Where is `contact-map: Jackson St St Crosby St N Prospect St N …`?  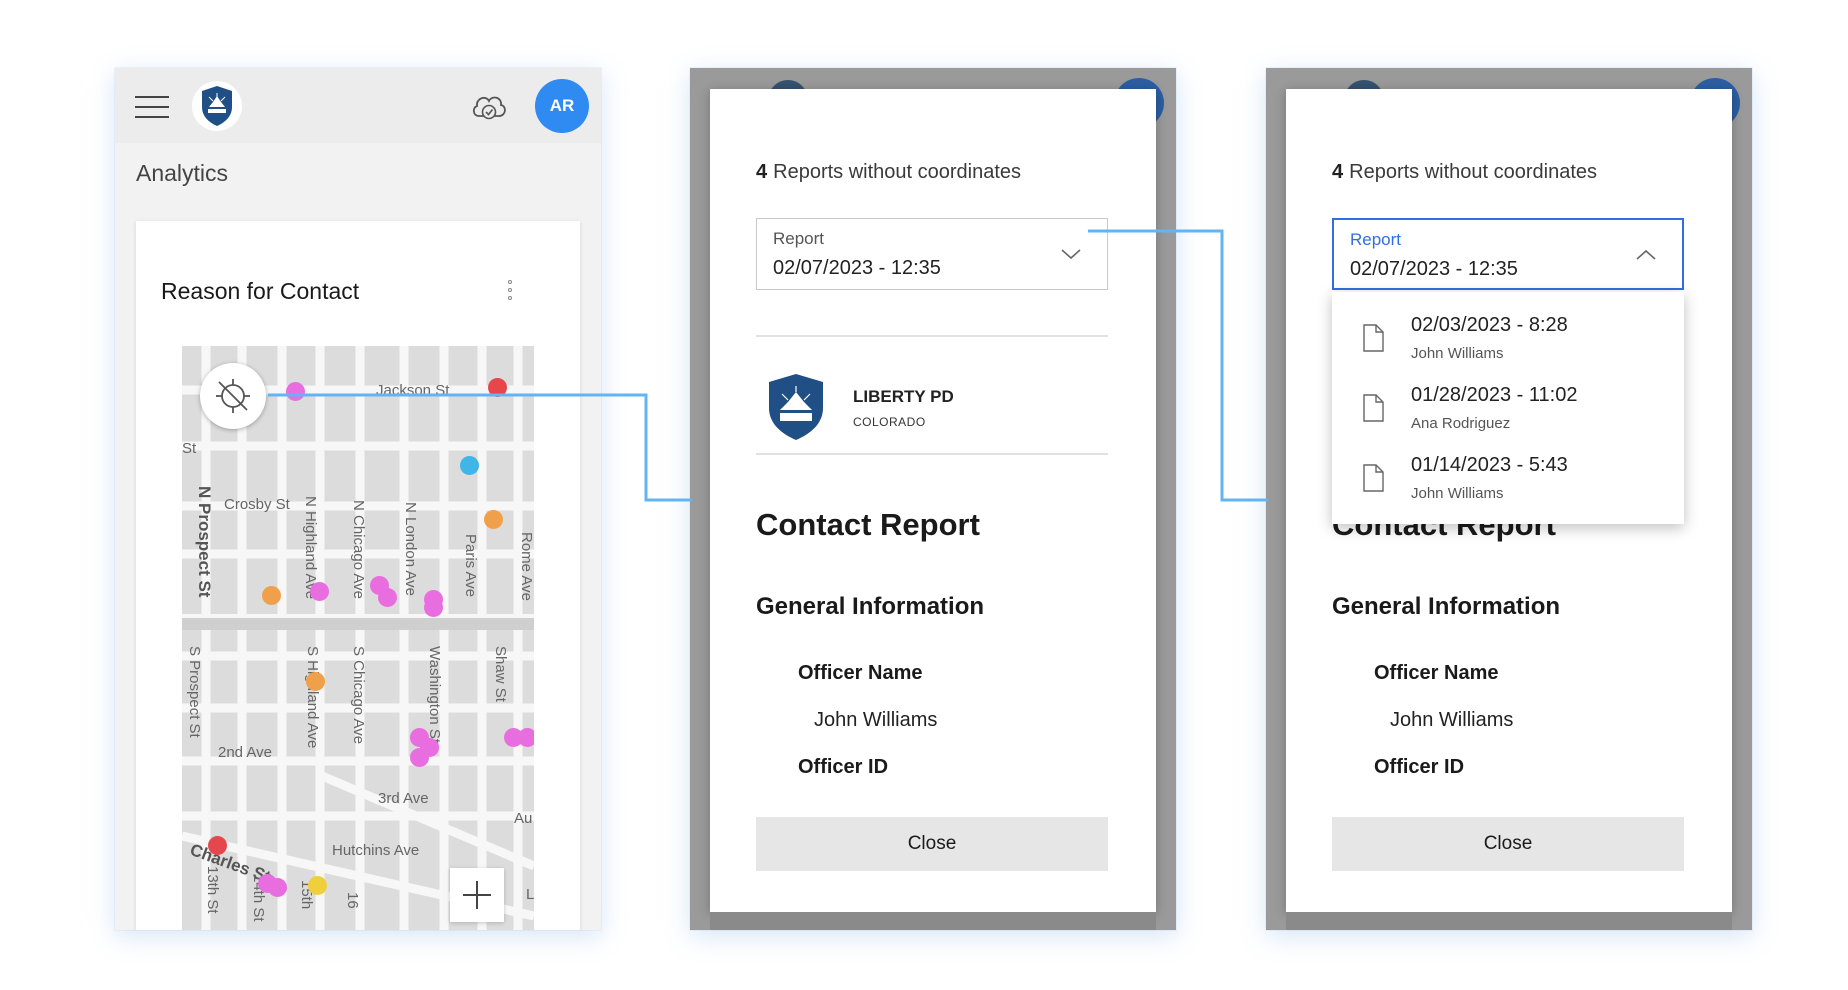 contact-map: Jackson St St Crosby St N Prospect St N … is located at coordinates (358, 638).